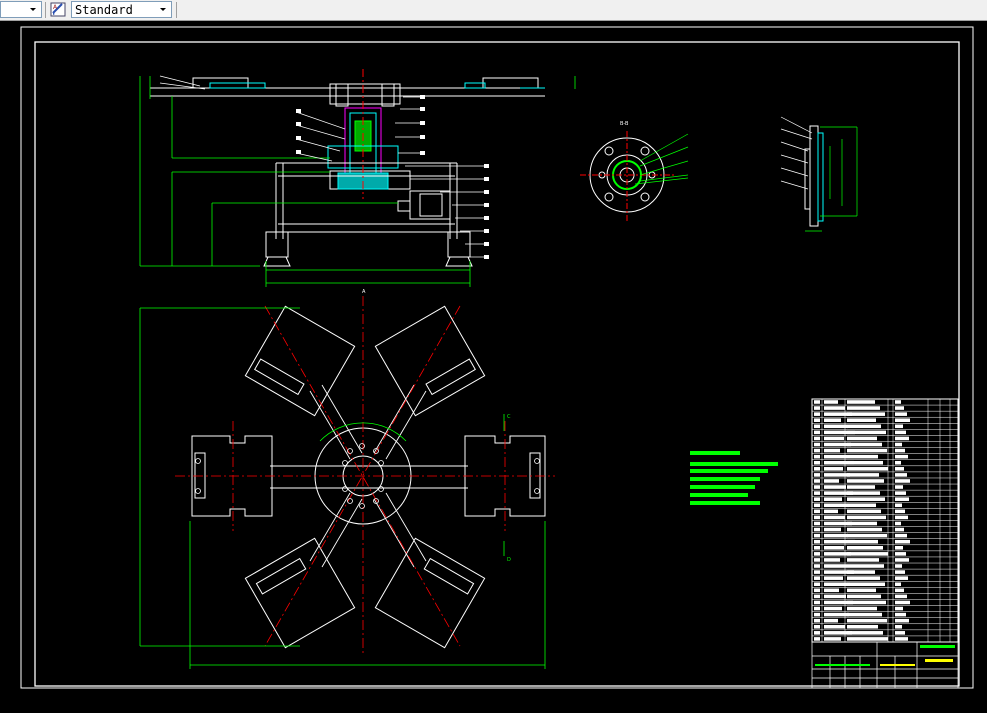  What do you see at coordinates (364, 292) in the screenshot?
I see `view-label-a: A` at bounding box center [364, 292].